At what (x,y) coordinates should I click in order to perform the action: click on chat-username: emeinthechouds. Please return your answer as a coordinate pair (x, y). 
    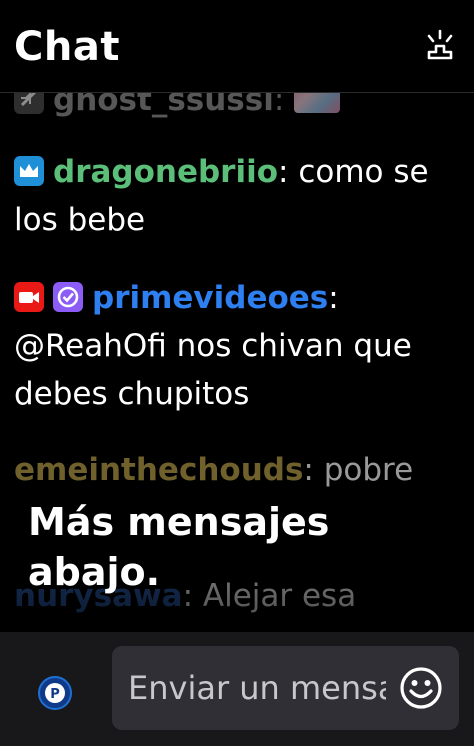
    Looking at the image, I should click on (158, 470).